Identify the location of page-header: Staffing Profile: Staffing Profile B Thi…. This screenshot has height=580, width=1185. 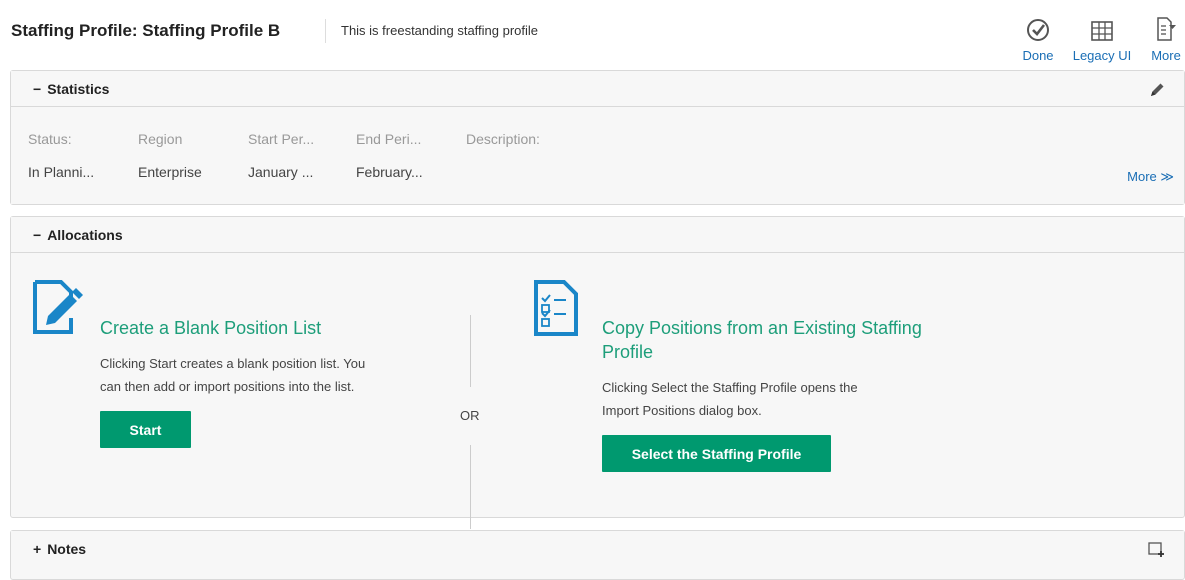
(592, 34).